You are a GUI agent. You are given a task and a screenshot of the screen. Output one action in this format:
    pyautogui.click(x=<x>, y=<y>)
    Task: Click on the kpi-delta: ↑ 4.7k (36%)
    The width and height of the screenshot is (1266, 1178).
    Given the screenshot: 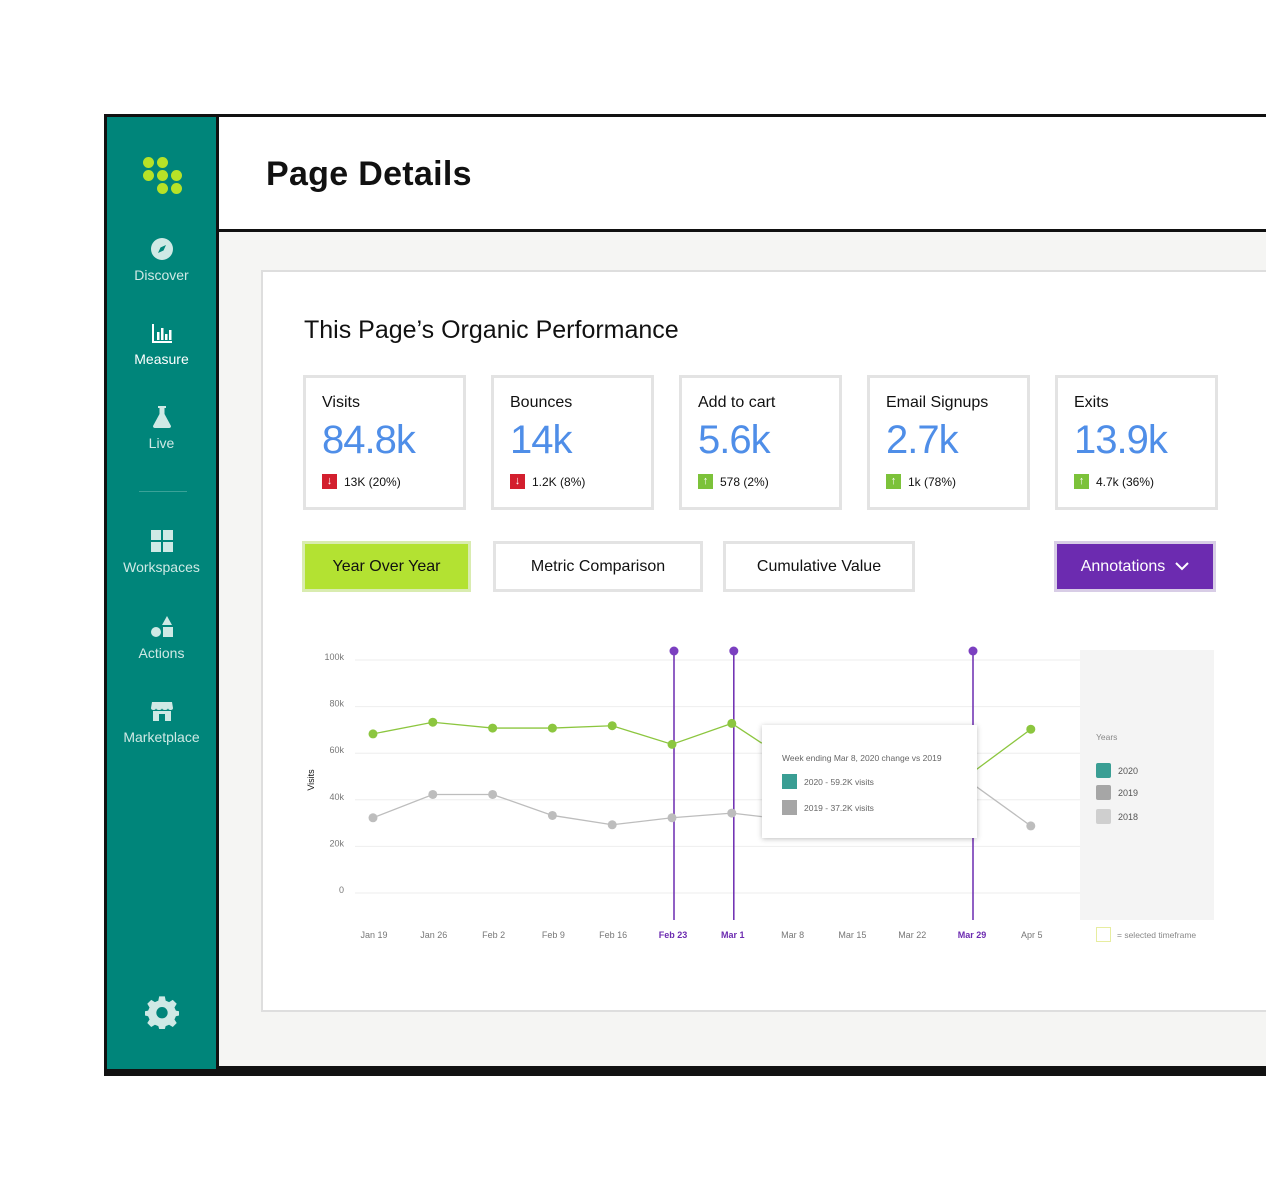 What is the action you would take?
    pyautogui.click(x=1114, y=481)
    